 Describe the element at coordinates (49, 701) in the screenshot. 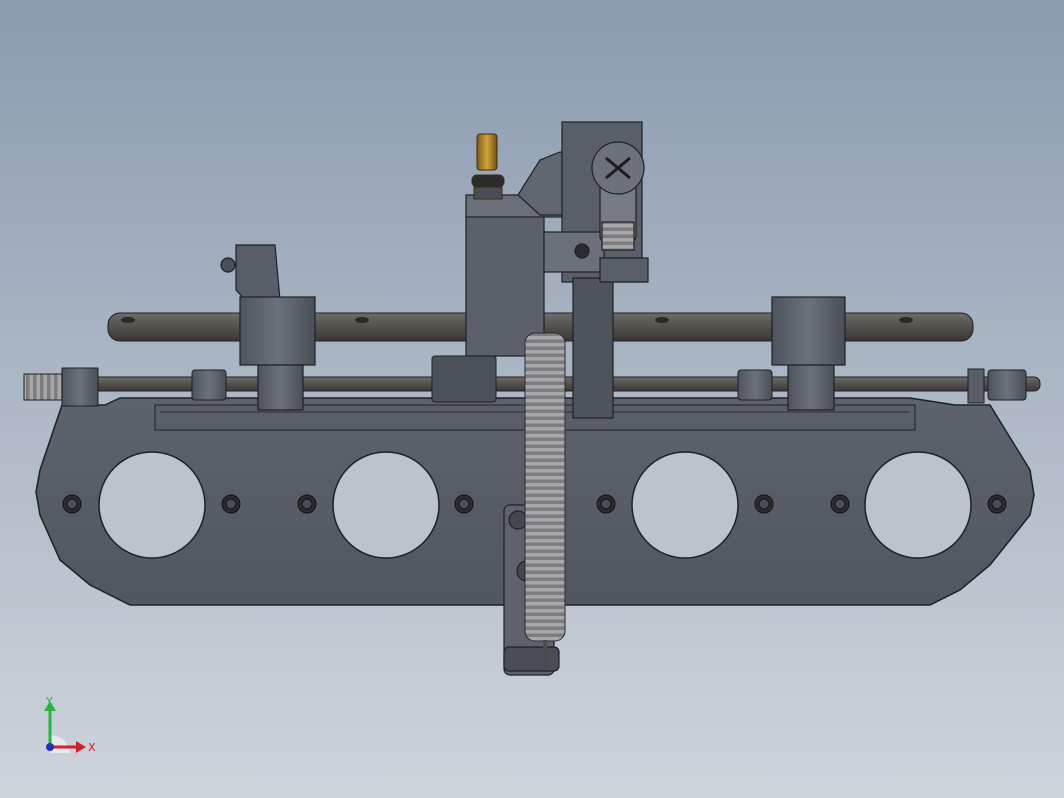

I see `y-axis-label: Y` at that location.